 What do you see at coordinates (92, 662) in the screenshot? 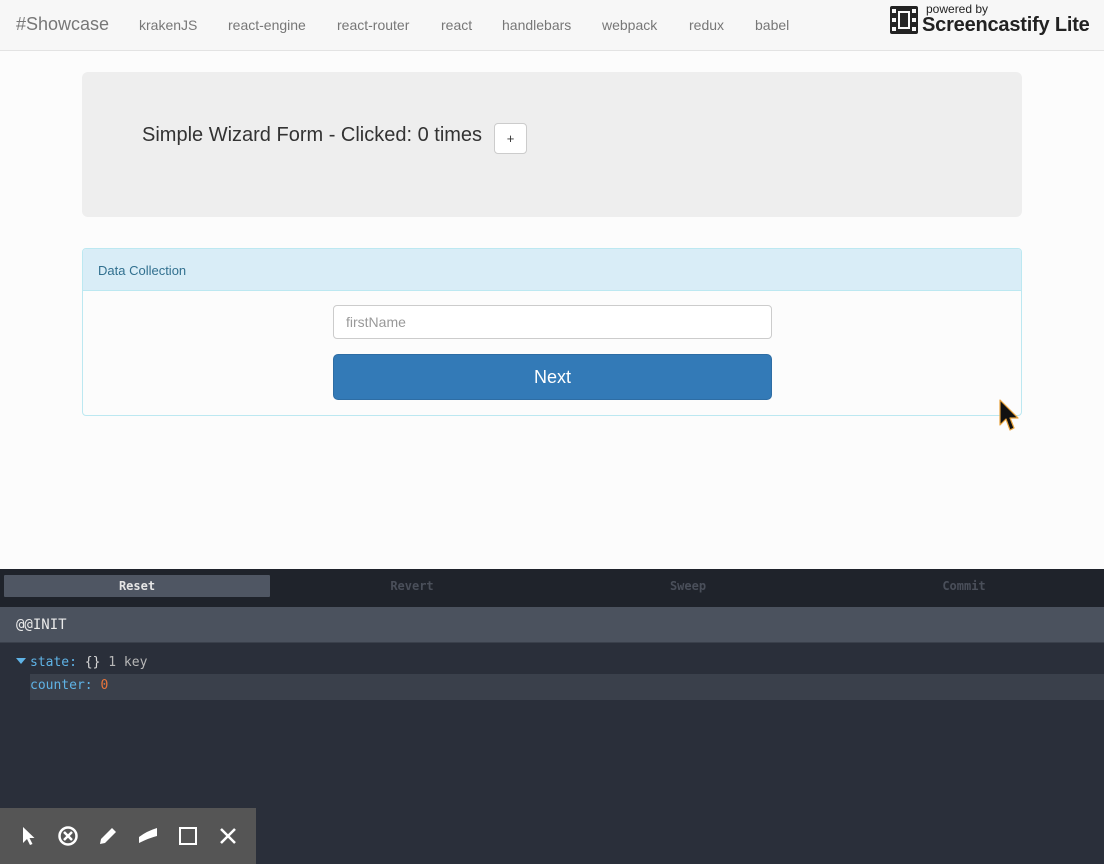
I see `state-braces: {}` at bounding box center [92, 662].